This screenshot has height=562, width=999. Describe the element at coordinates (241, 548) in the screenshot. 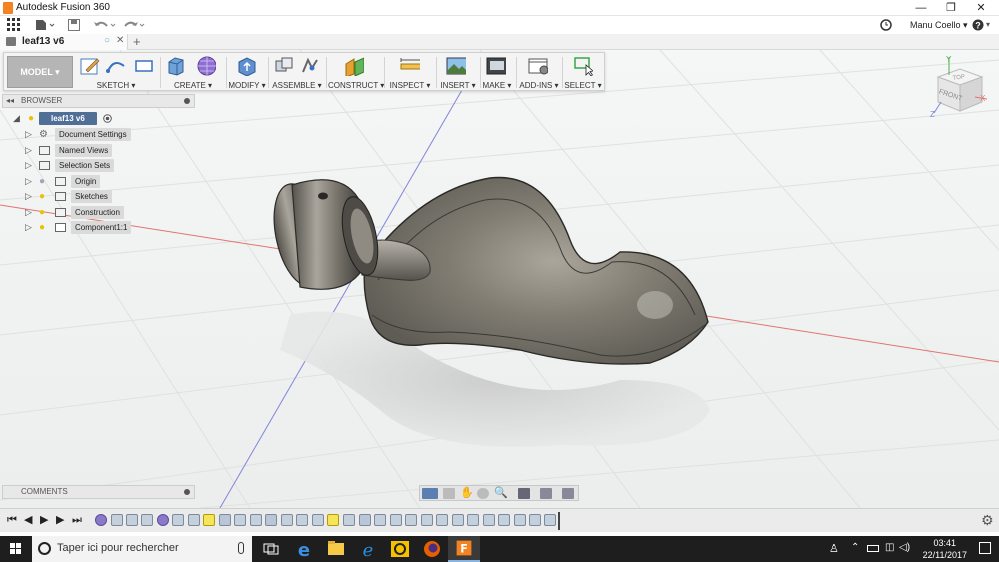

I see `microphone-icon` at that location.